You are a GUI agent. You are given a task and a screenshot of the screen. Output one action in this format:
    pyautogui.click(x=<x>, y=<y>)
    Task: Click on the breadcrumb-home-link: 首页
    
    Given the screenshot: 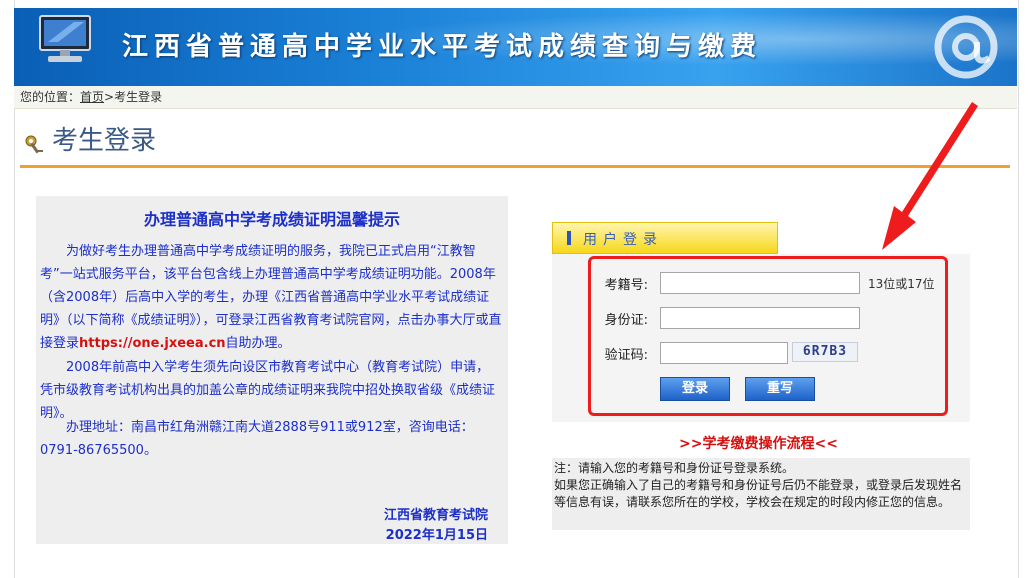 What is the action you would take?
    pyautogui.click(x=92, y=97)
    